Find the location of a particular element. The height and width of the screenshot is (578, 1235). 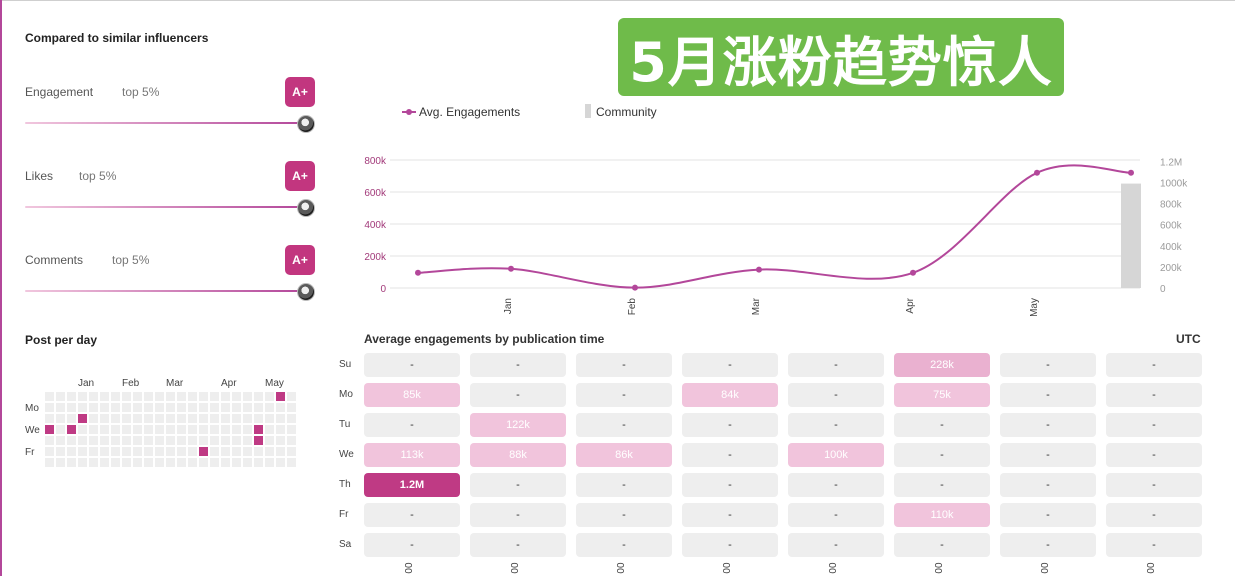

grade-badge: A+ is located at coordinates (300, 176).